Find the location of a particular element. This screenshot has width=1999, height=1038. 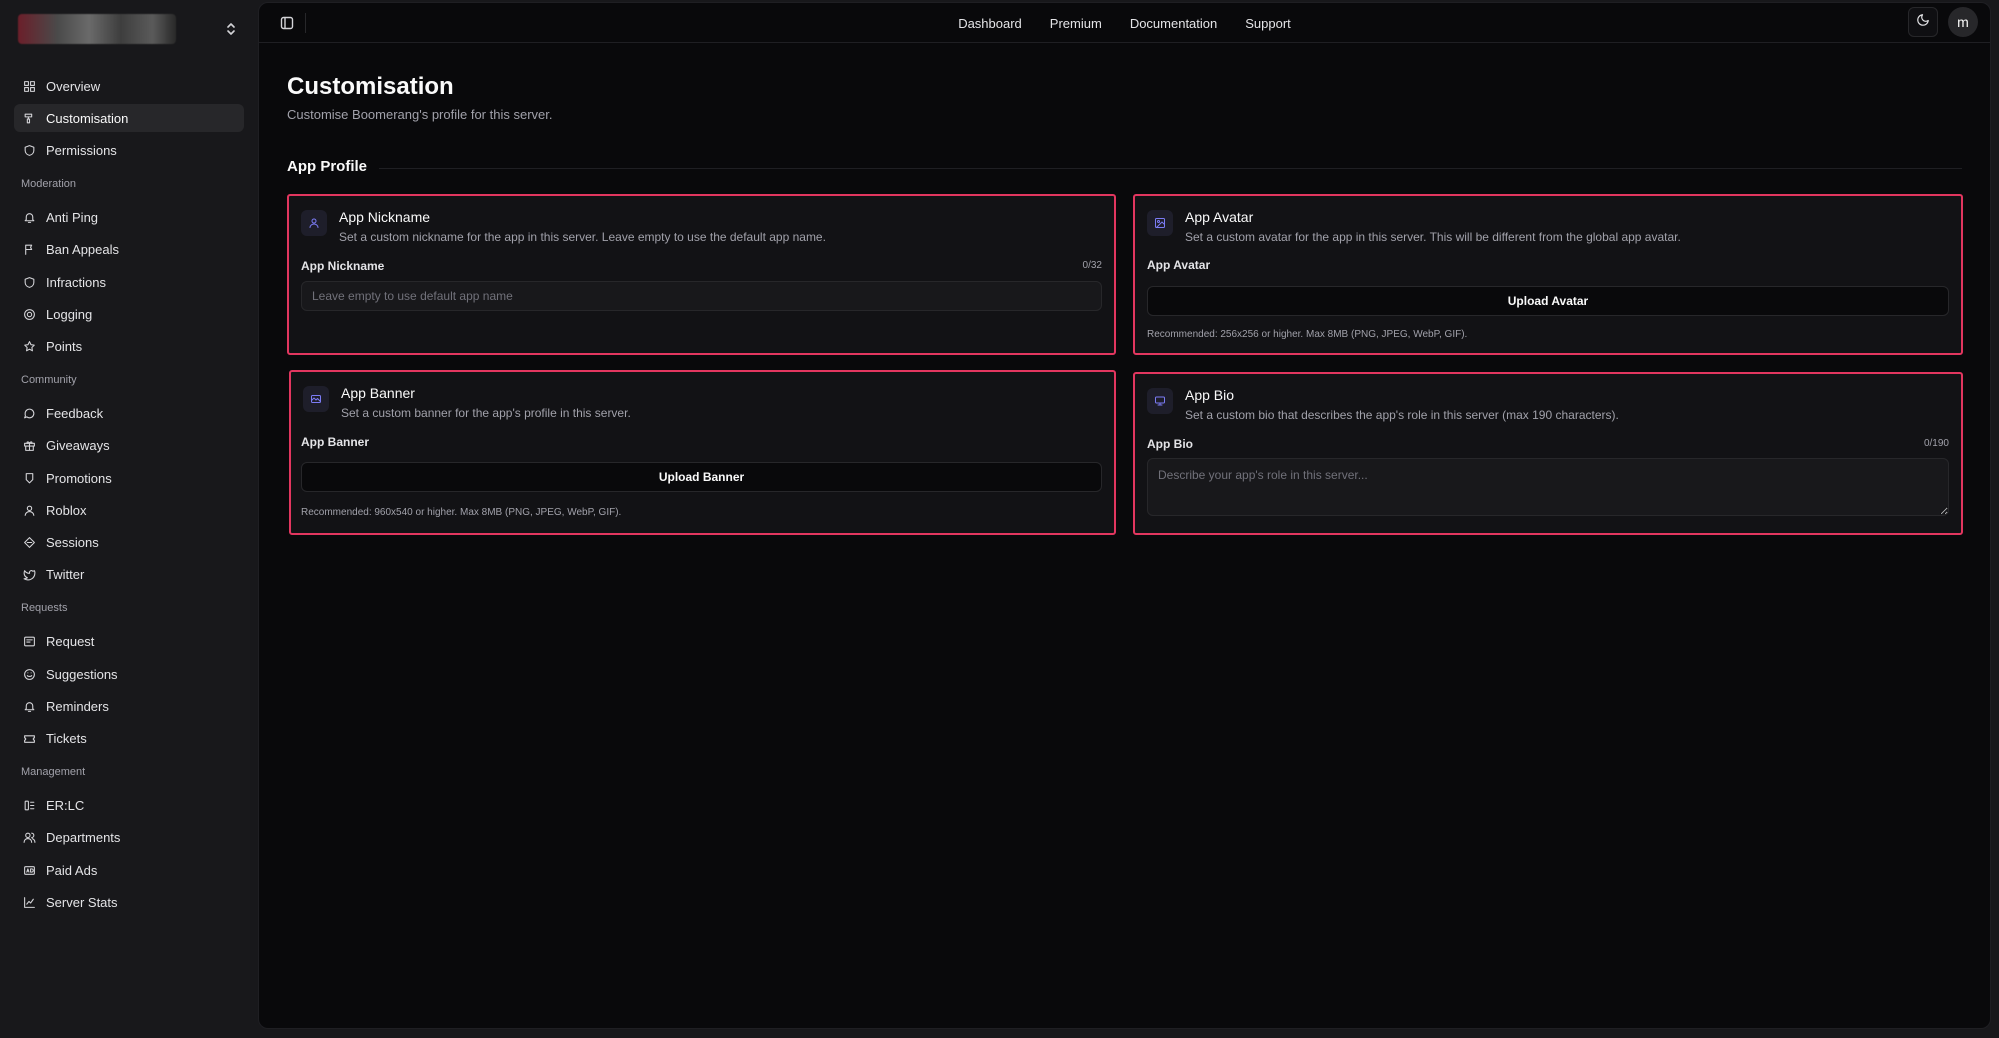

sidebar-item-label: Permissions is located at coordinates (81, 150).